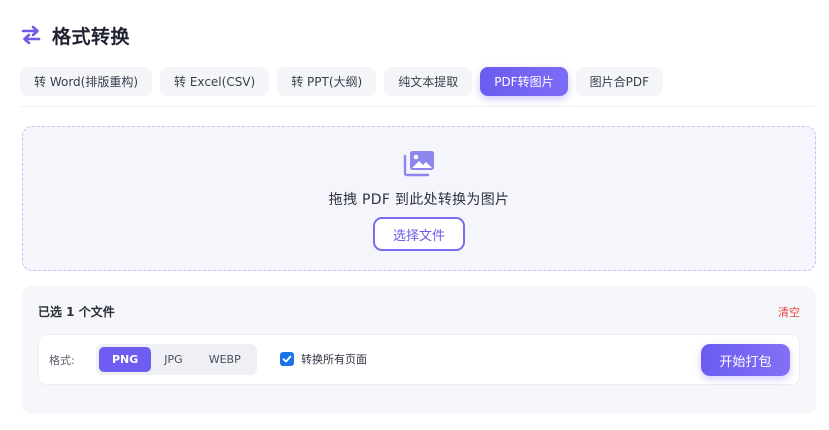 This screenshot has height=430, width=829. Describe the element at coordinates (428, 81) in the screenshot. I see `tab-text-extract: 纯文本提取` at that location.